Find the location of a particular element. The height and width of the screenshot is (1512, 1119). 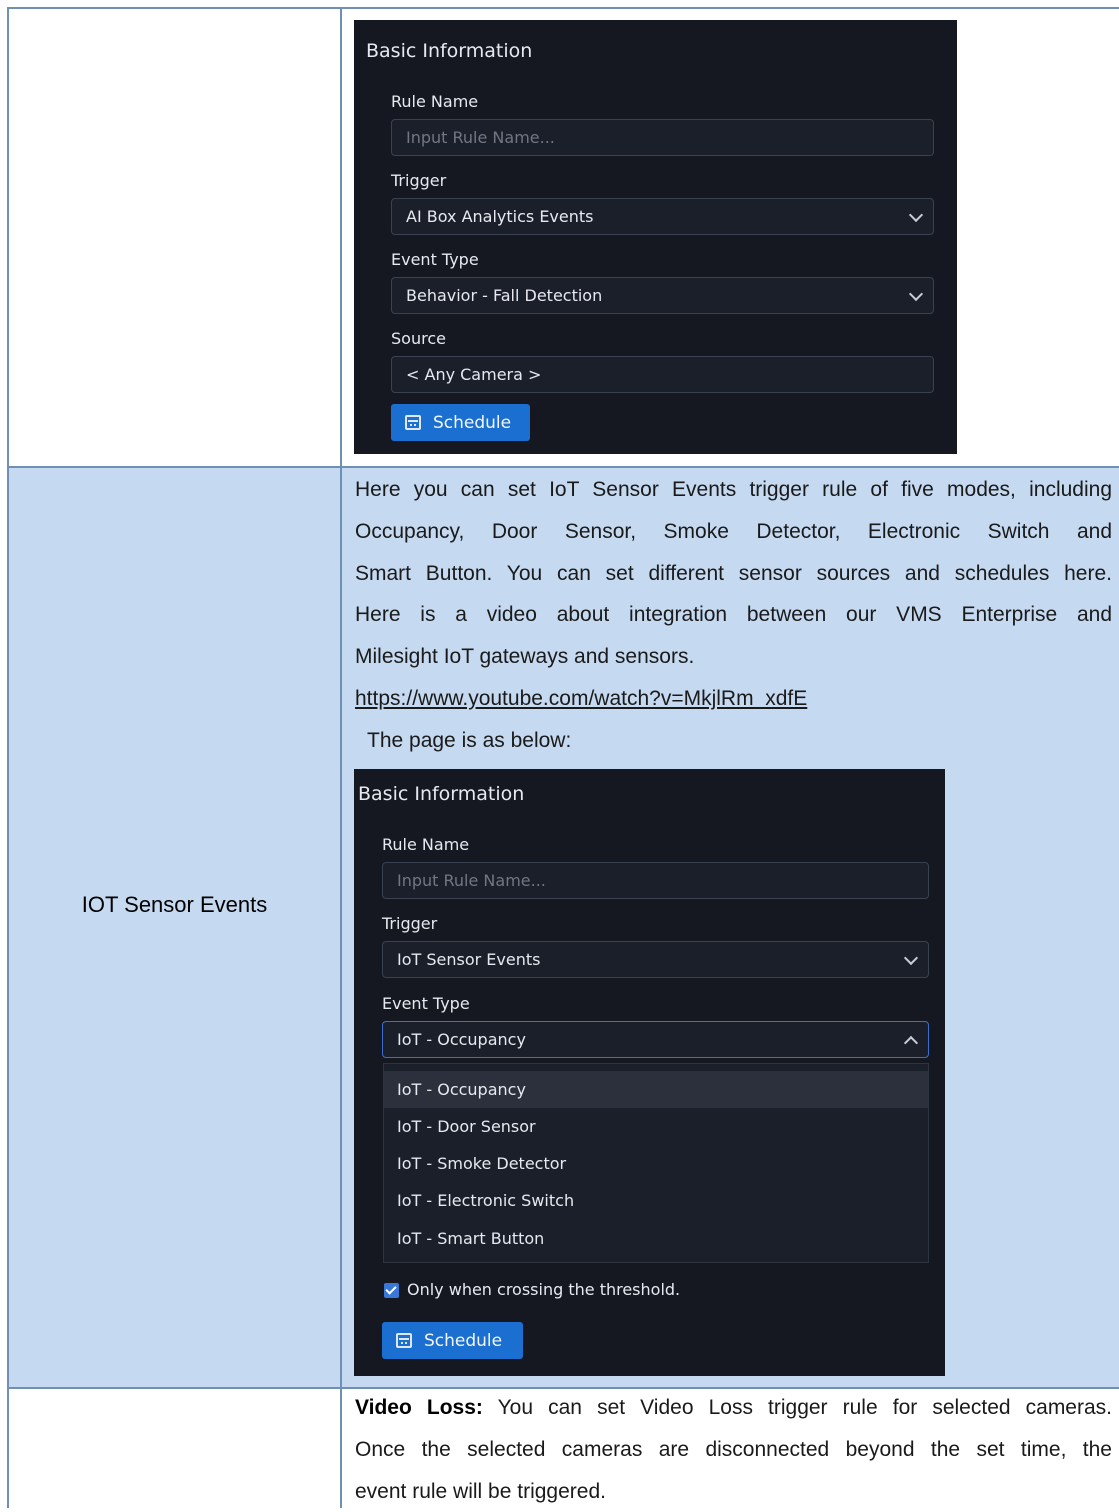

event-type-value: Behavior - Fall Detection is located at coordinates (504, 295).